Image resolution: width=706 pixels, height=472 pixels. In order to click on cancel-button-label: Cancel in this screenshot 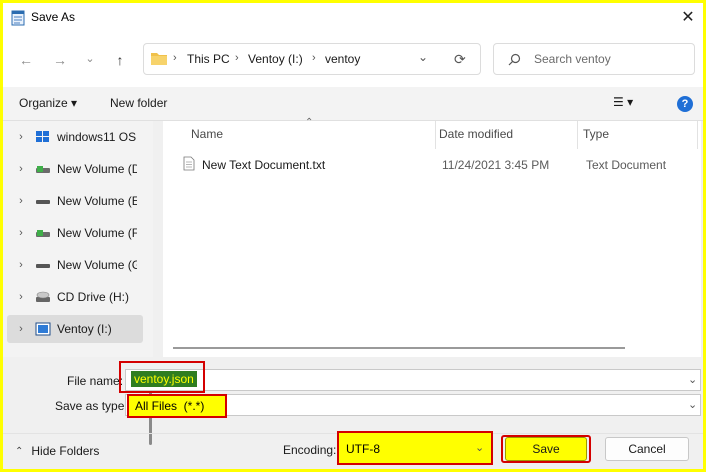, I will do `click(647, 449)`.